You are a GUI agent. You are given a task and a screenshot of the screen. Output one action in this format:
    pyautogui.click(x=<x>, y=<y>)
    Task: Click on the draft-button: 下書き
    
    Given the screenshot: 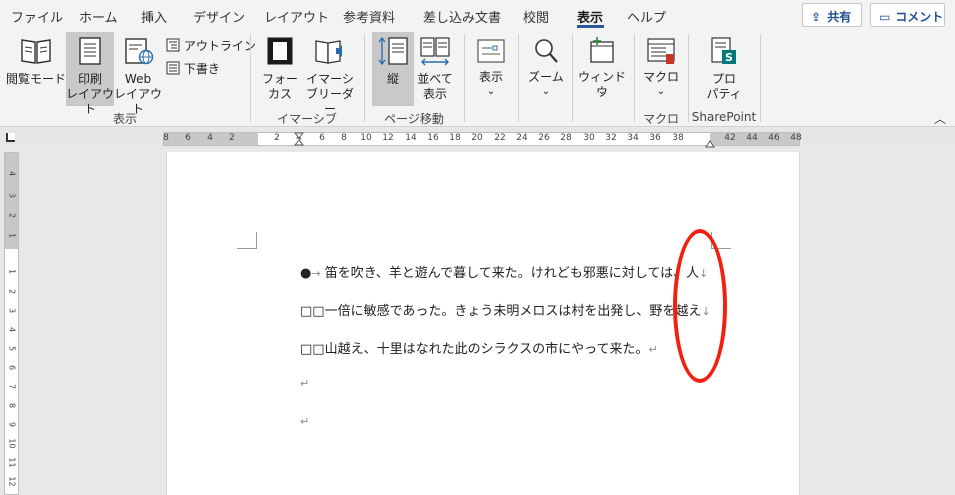 What is the action you would take?
    pyautogui.click(x=193, y=68)
    